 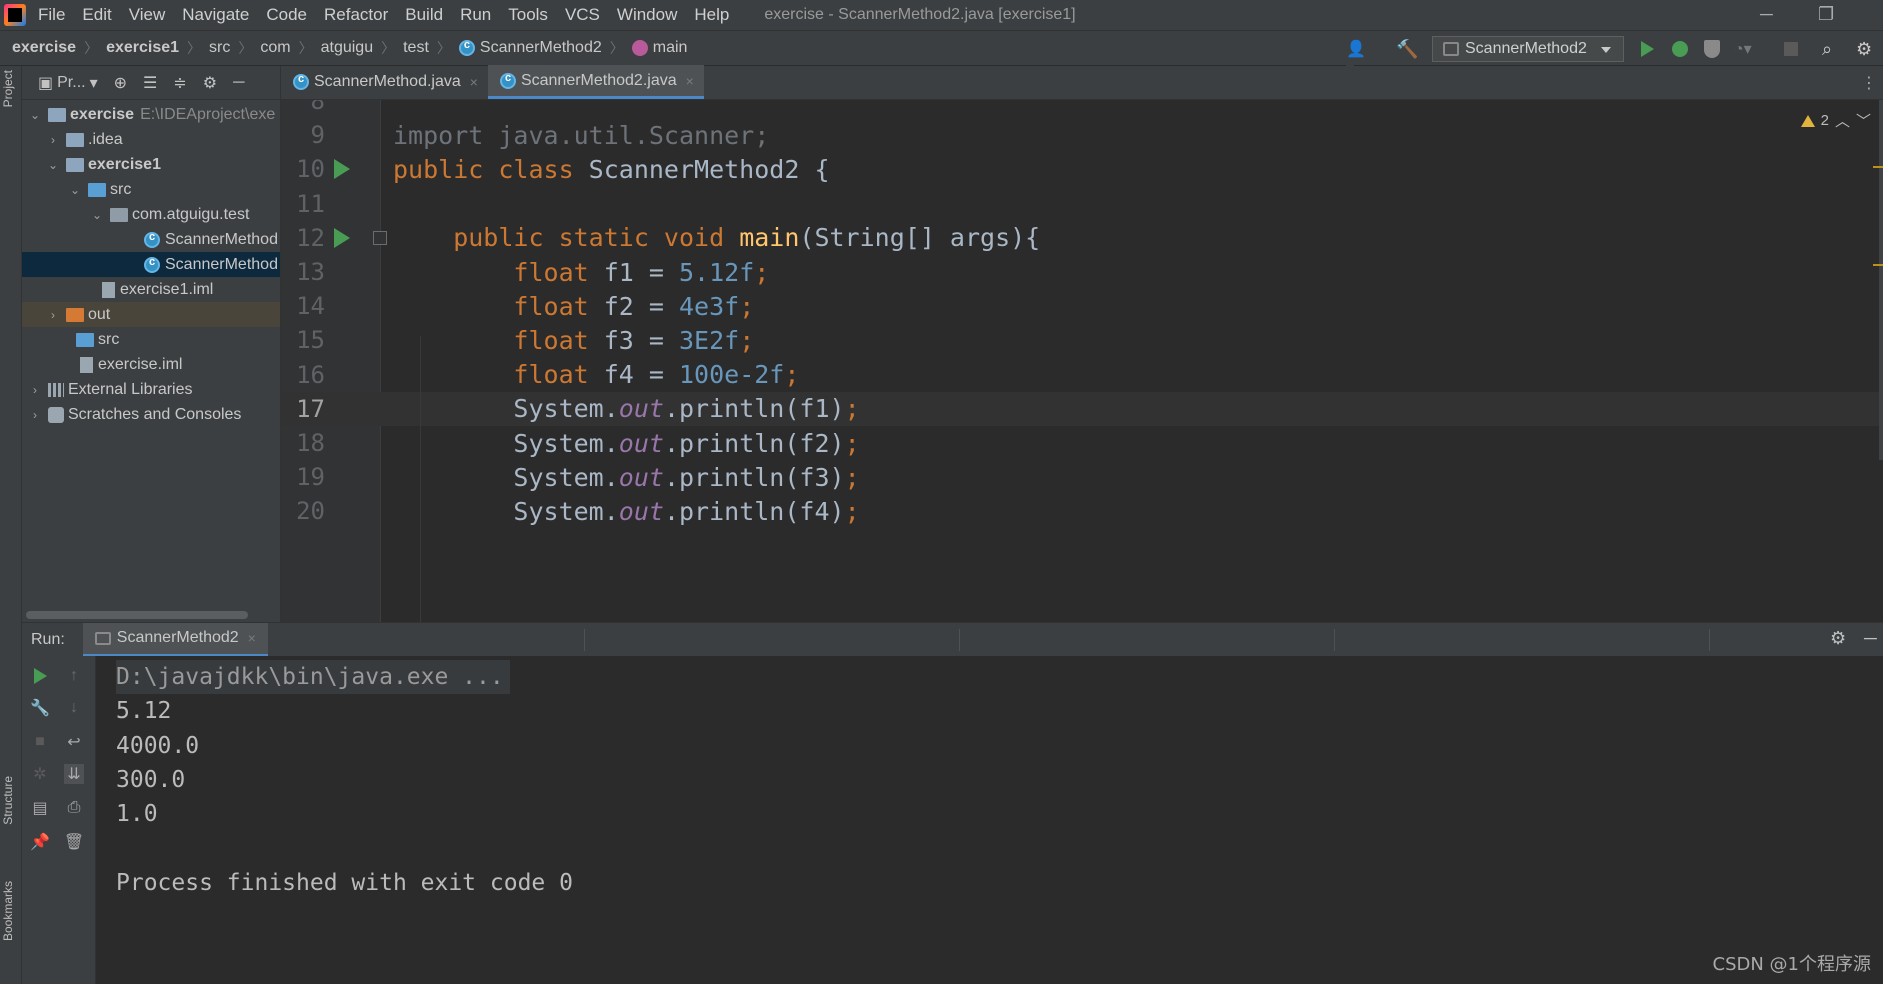 I want to click on trash-icon: 🗑, so click(x=74, y=842).